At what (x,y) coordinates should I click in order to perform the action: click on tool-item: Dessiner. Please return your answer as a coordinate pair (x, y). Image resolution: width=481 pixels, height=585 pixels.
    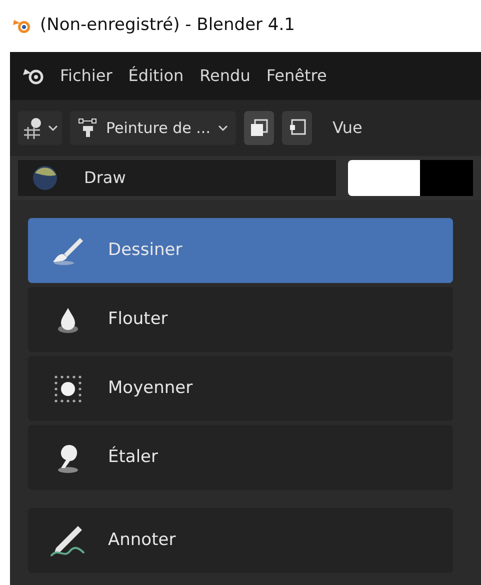
    Looking at the image, I should click on (240, 250).